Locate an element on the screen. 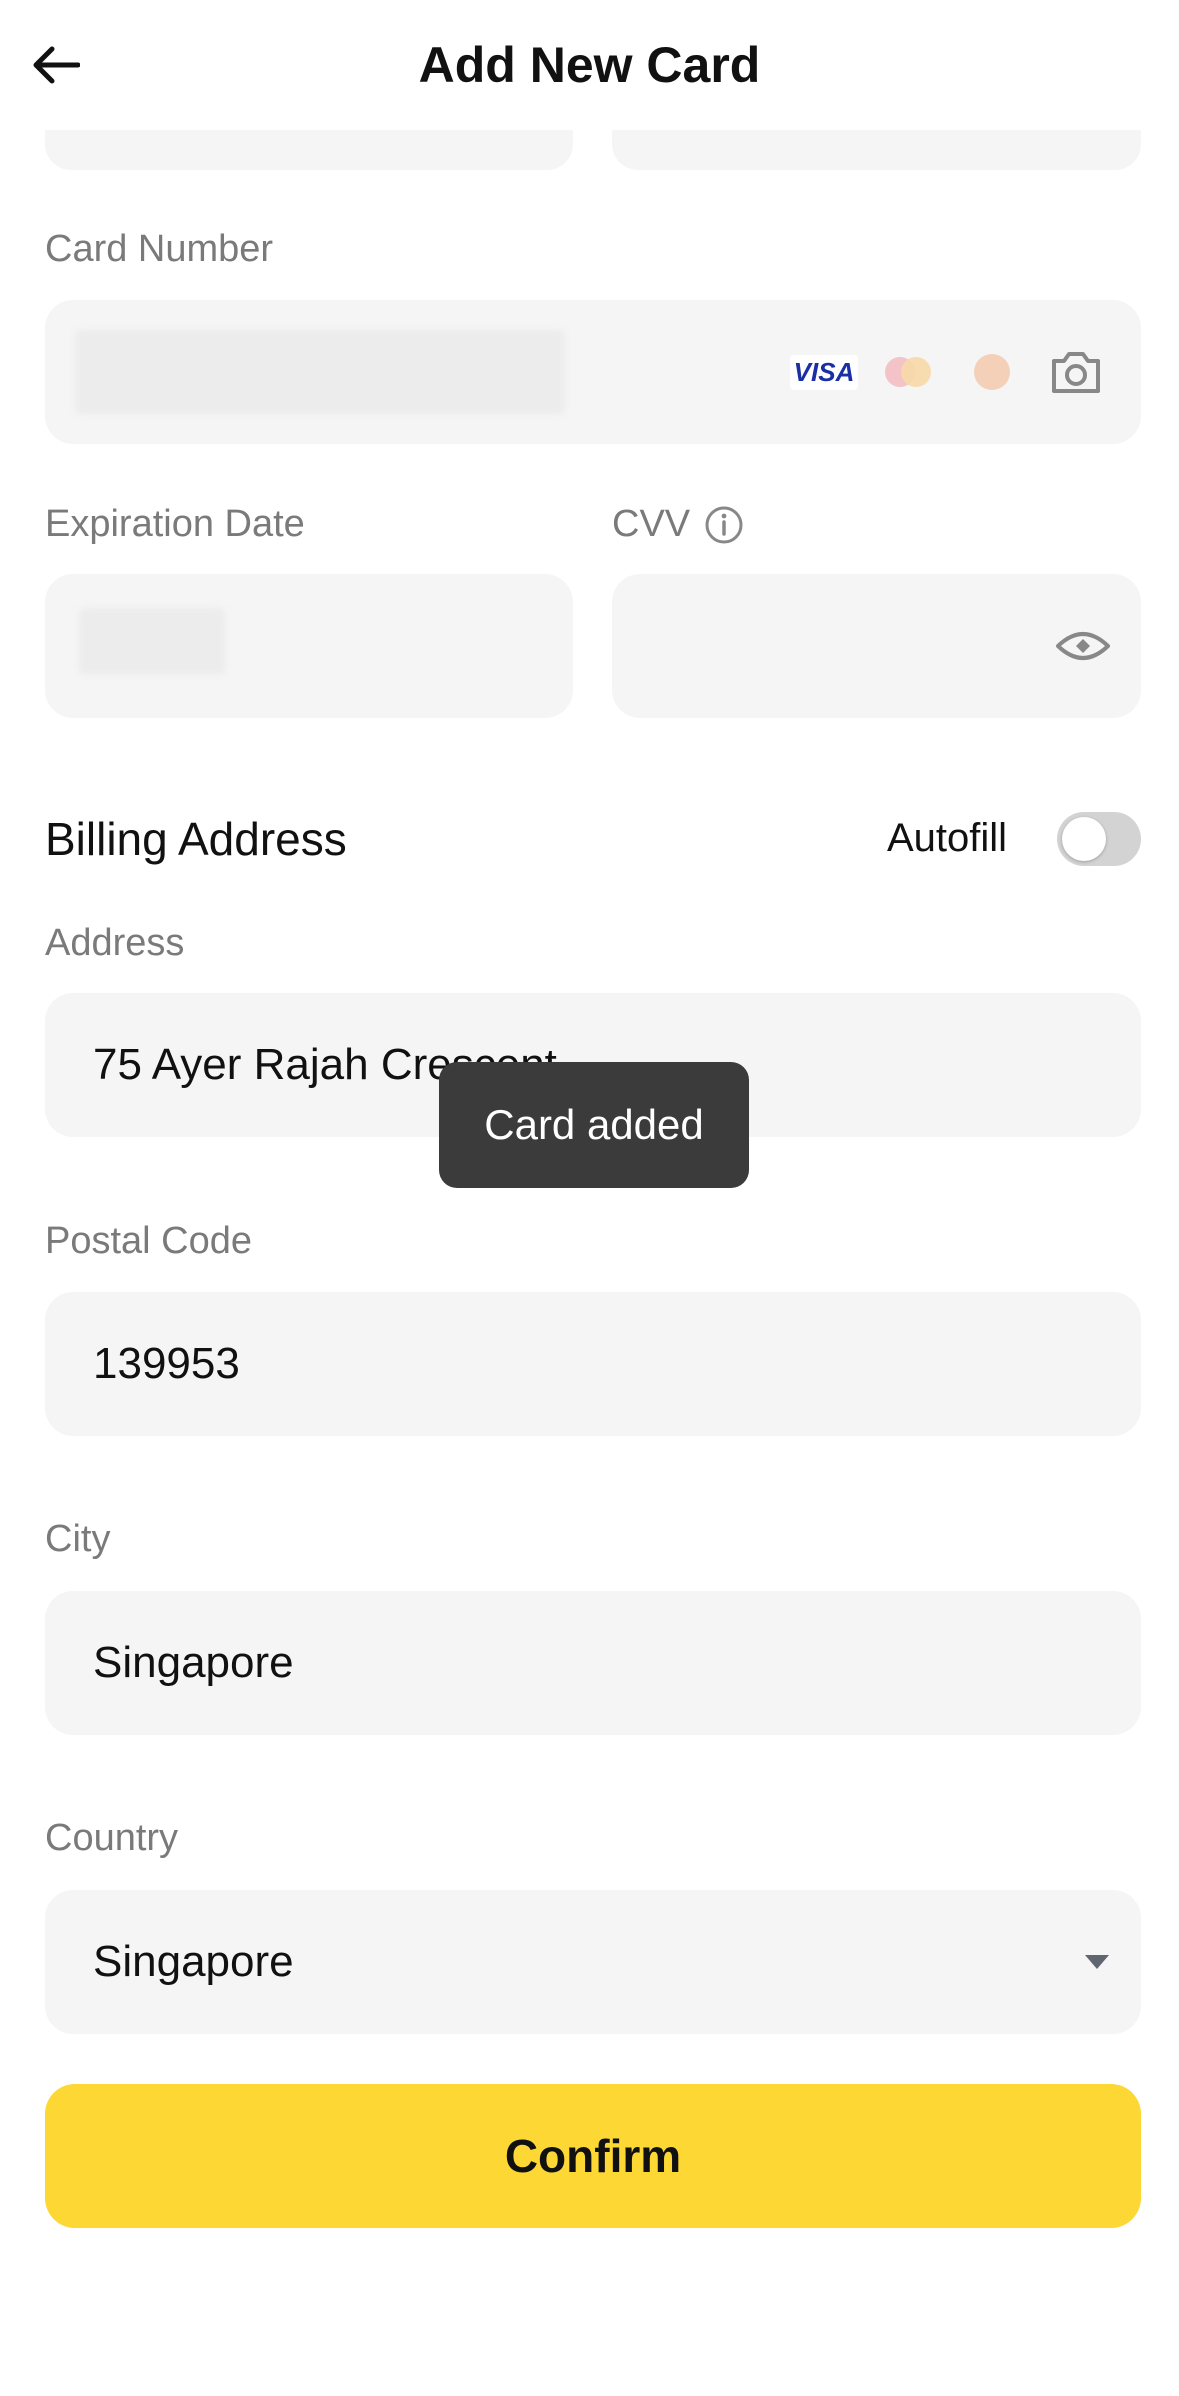  postal-code-value: 139953 is located at coordinates (166, 1363).